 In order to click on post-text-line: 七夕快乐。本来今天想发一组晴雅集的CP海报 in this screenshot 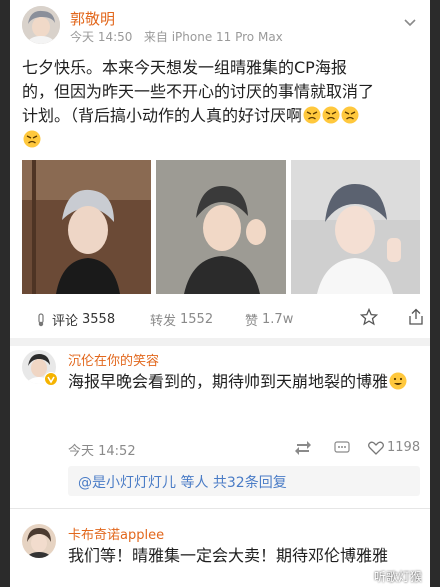, I will do `click(184, 67)`.